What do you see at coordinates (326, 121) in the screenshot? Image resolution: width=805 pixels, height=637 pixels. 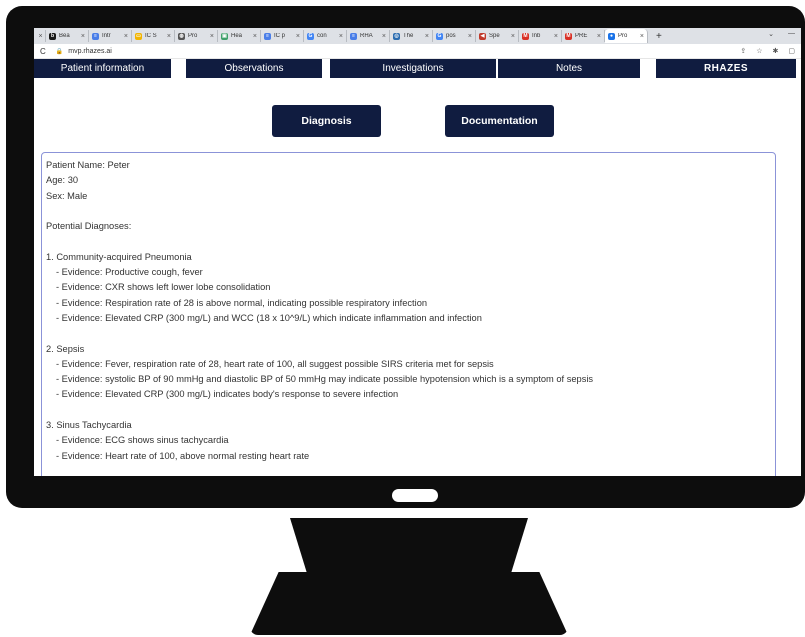 I see `diagnosis-button: Diagnosis` at bounding box center [326, 121].